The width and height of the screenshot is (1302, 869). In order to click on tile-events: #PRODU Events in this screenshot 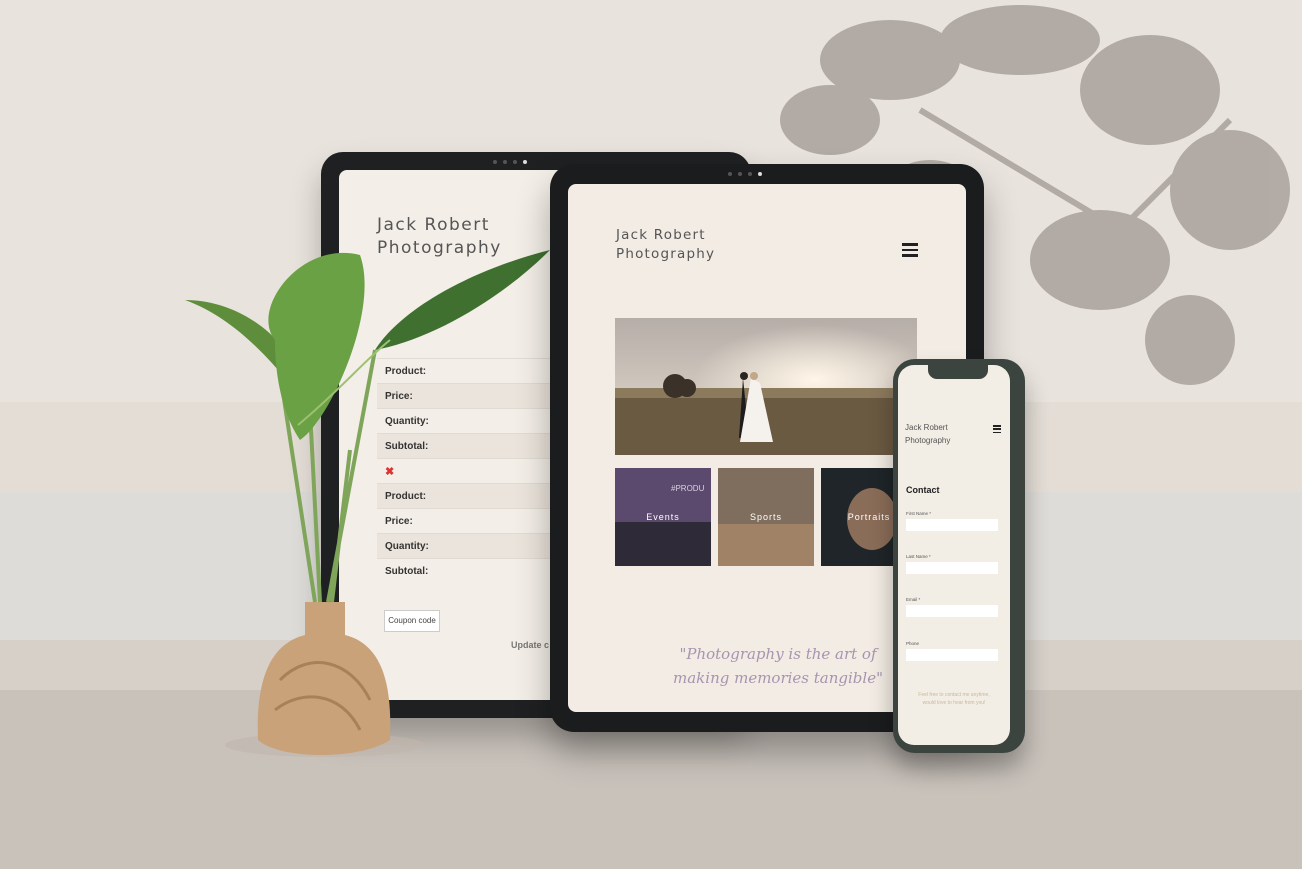, I will do `click(663, 517)`.